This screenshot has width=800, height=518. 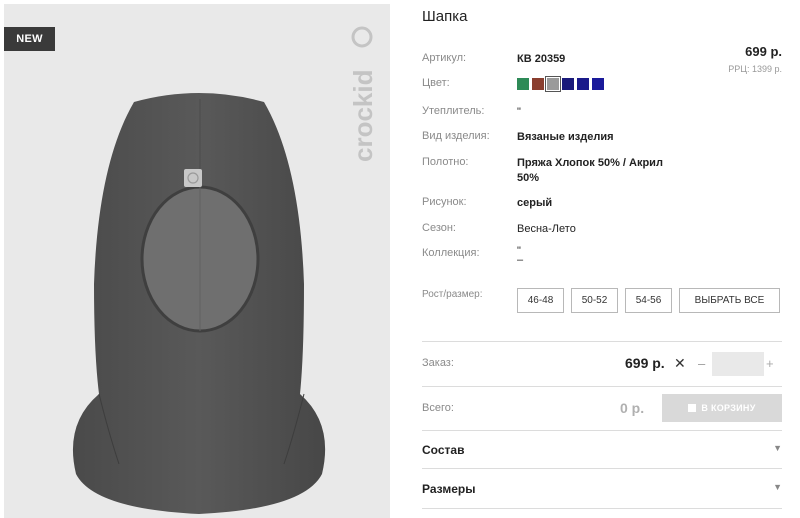 What do you see at coordinates (755, 69) in the screenshot?
I see `product-rrp: РРЦ: 1399 р.` at bounding box center [755, 69].